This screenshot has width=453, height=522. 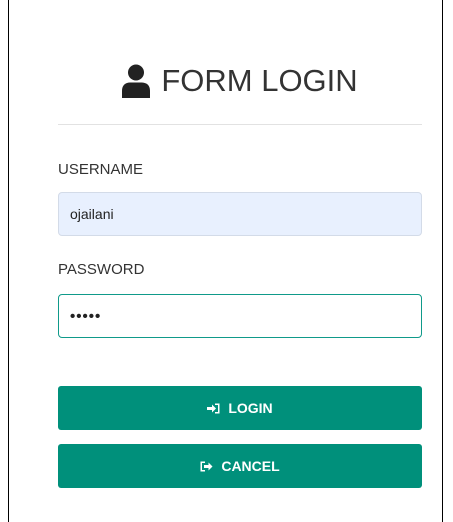 I want to click on sign-in-icon, so click(x=213, y=408).